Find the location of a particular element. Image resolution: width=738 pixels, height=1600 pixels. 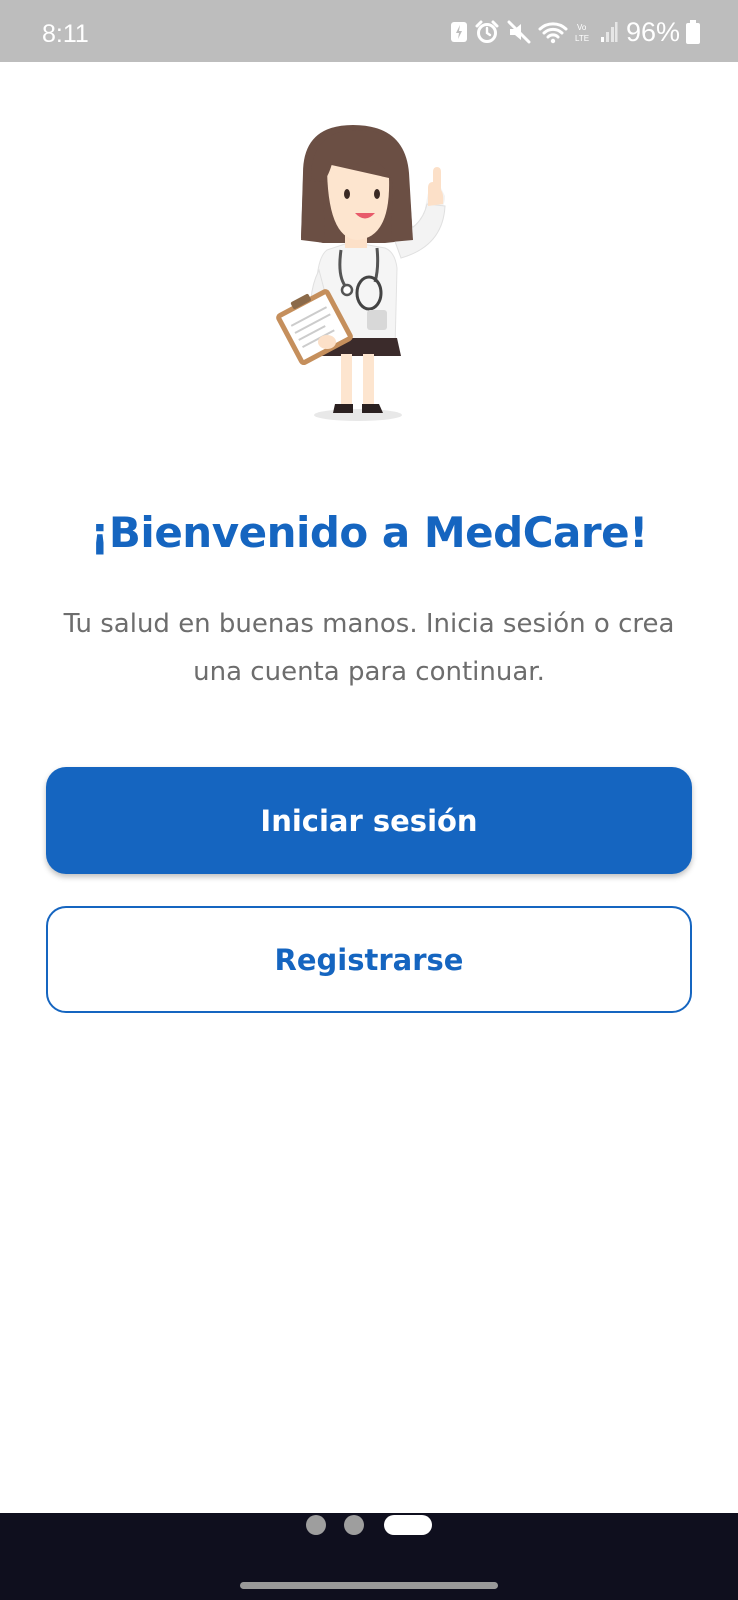

svg-text: LTE is located at coordinates (582, 38).